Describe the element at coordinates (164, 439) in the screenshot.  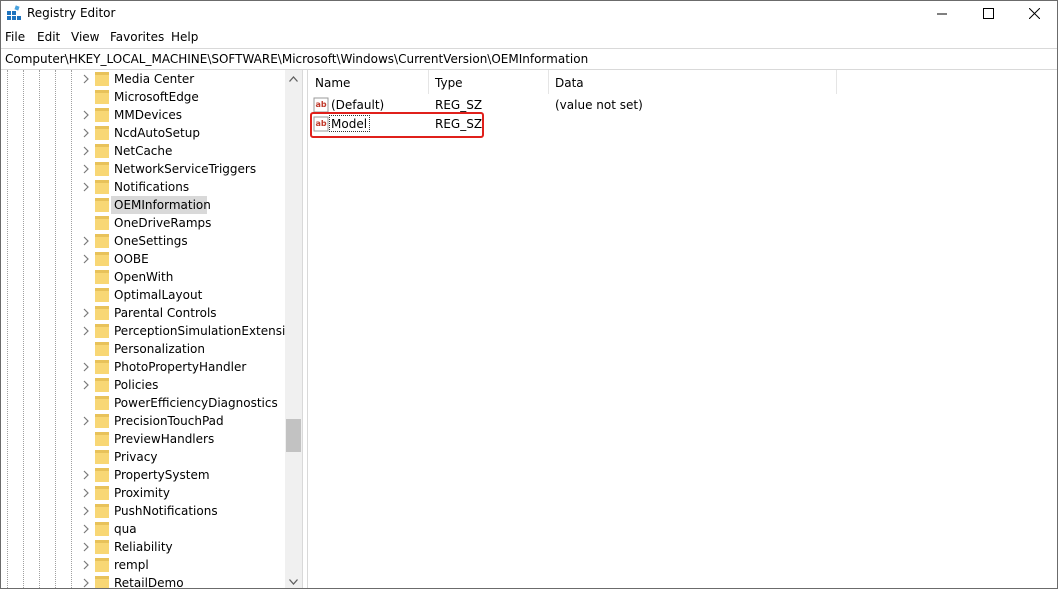
I see `tree-item-label: PreviewHandlers` at that location.